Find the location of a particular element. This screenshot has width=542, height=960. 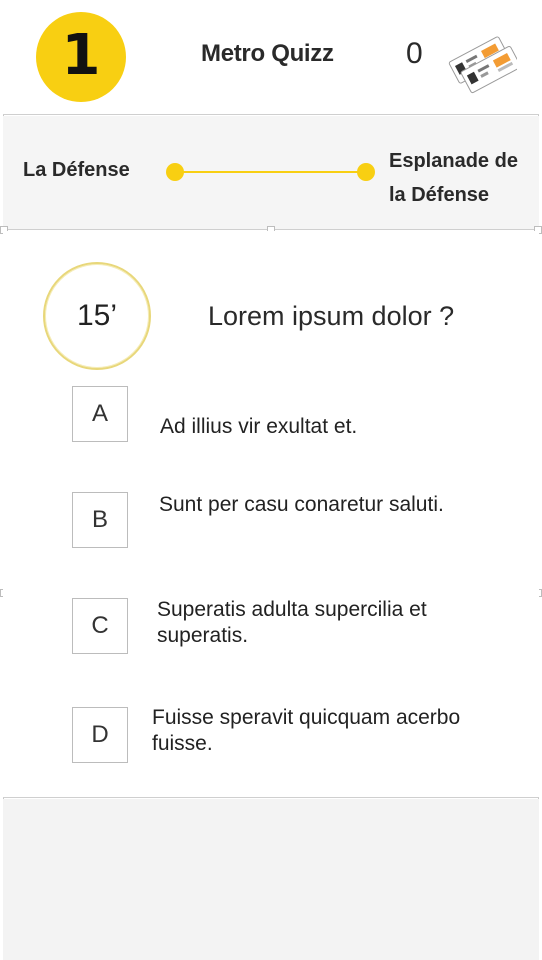

timer-value: 15’ is located at coordinates (97, 315).